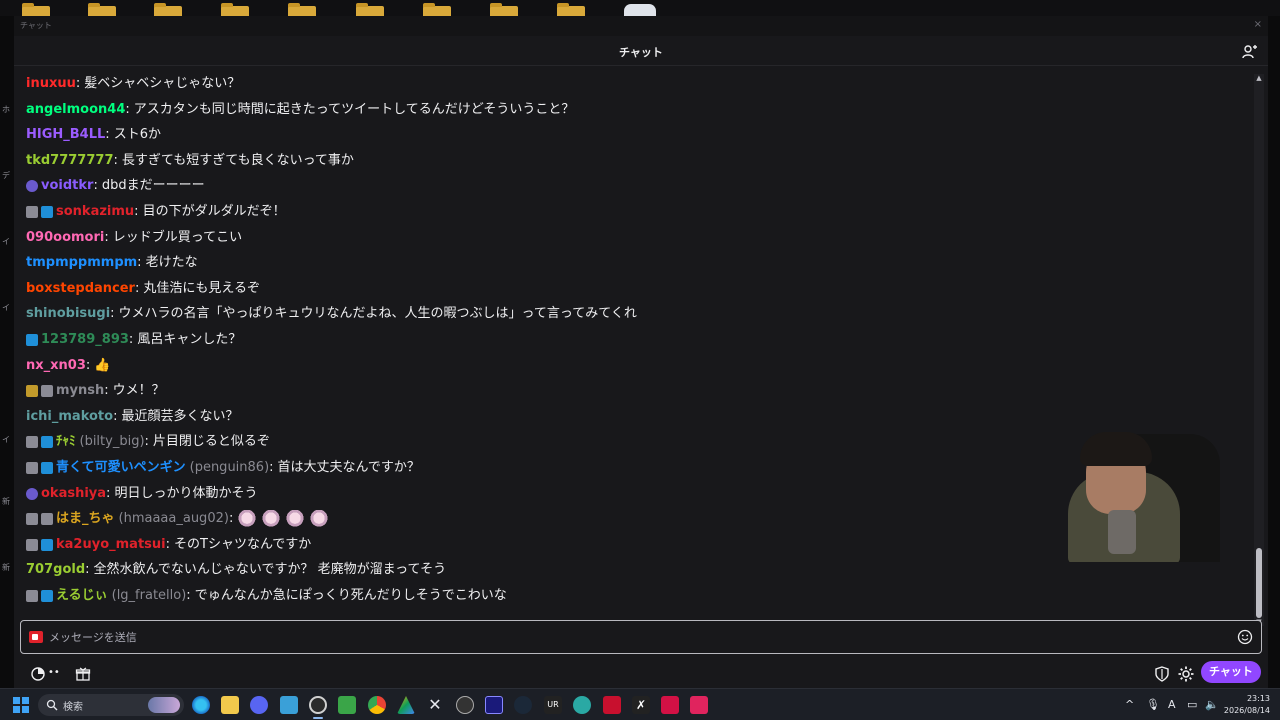 The width and height of the screenshot is (1280, 720). I want to click on triangle-app-icon, so click(406, 705).